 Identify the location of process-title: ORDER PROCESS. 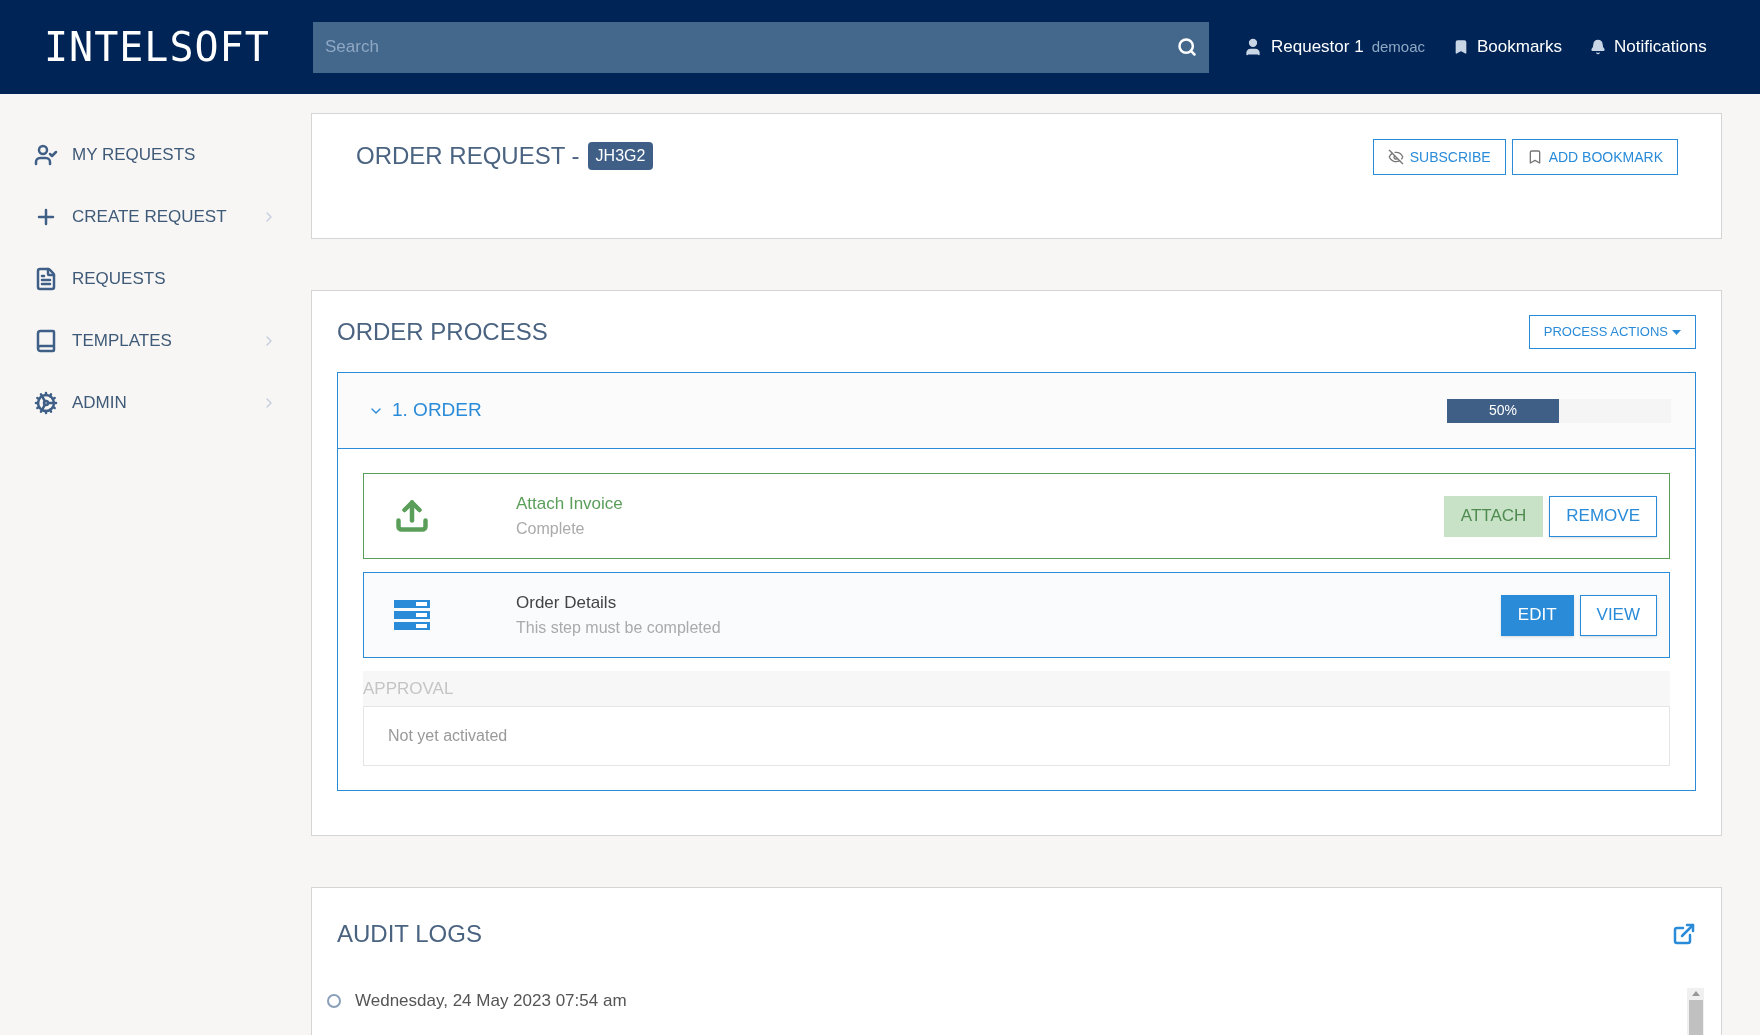
(442, 332).